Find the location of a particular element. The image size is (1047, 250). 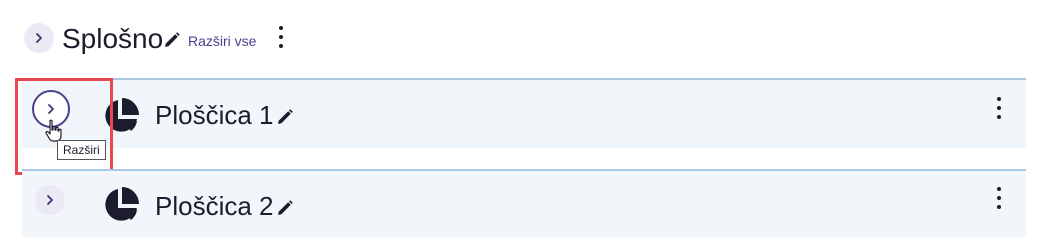

section-expand-button is located at coordinates (39, 38).